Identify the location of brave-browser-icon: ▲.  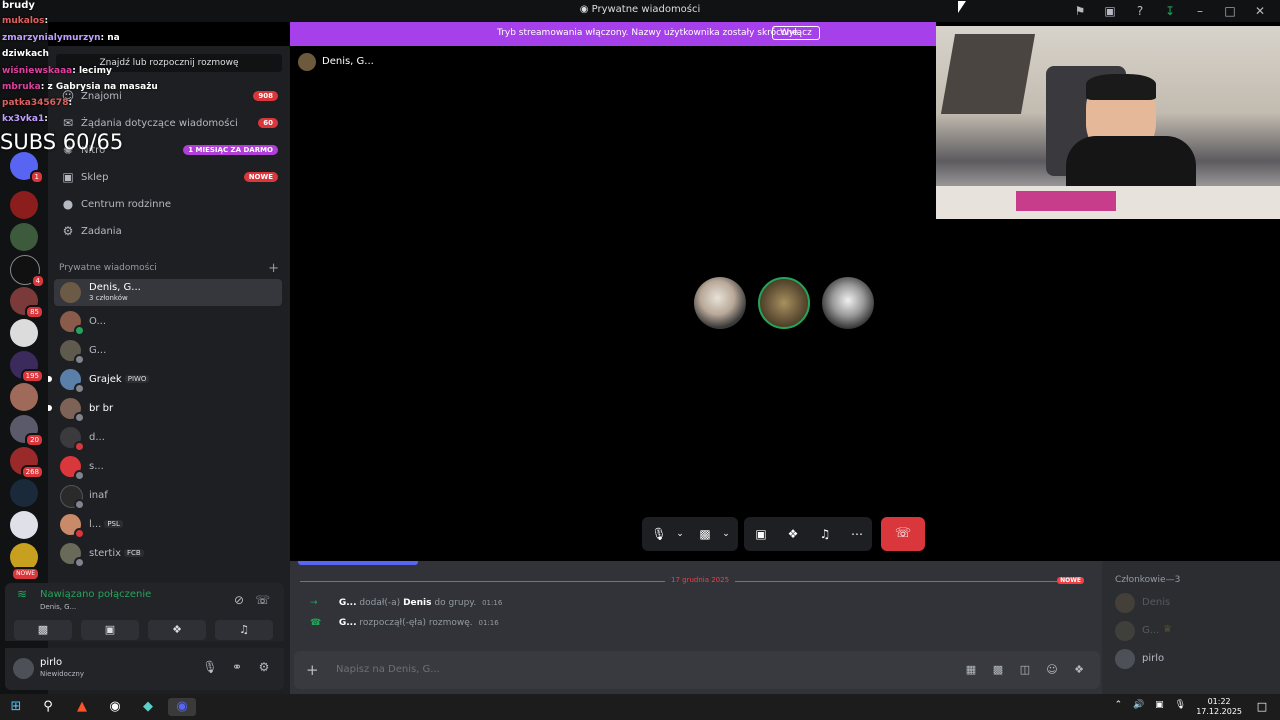
(82, 707).